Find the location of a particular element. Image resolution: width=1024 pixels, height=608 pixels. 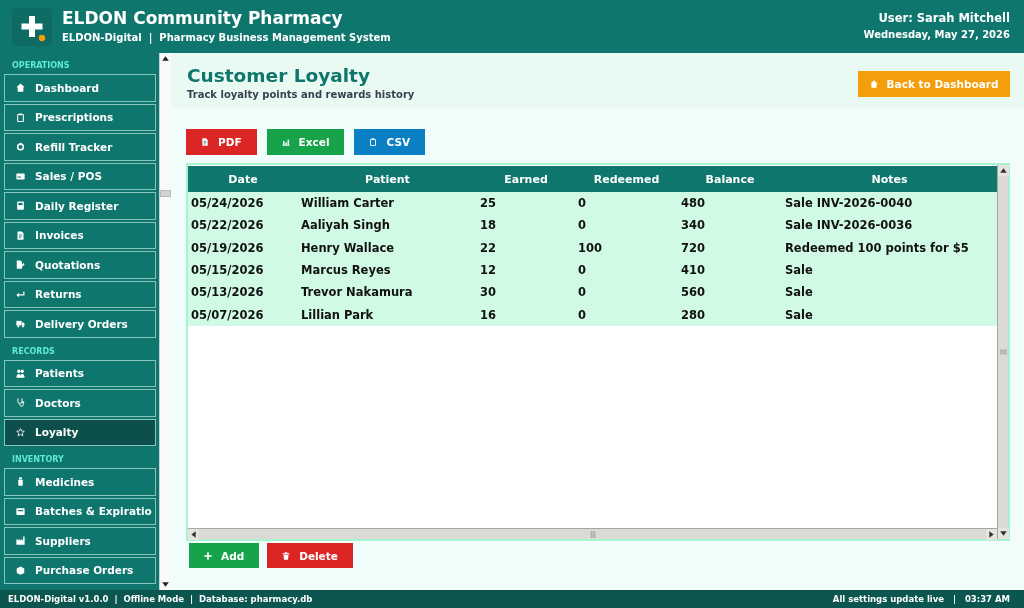

delete-button: Delete is located at coordinates (310, 555).